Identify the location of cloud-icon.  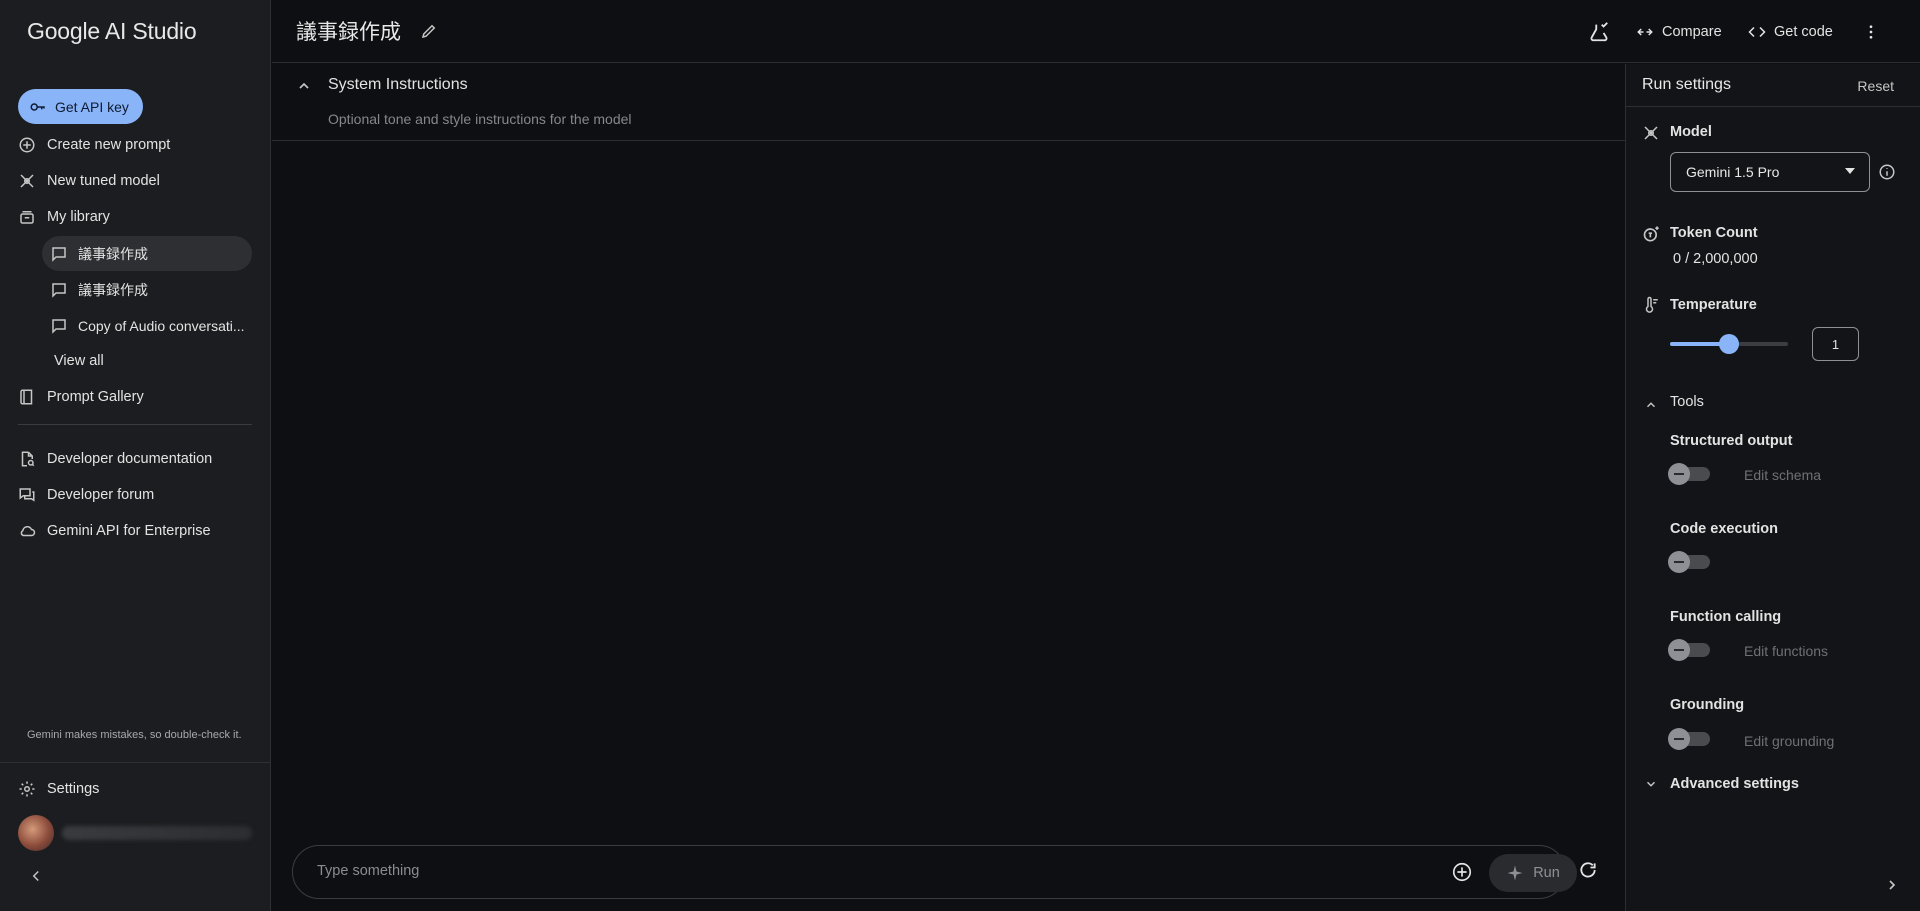
(27, 531).